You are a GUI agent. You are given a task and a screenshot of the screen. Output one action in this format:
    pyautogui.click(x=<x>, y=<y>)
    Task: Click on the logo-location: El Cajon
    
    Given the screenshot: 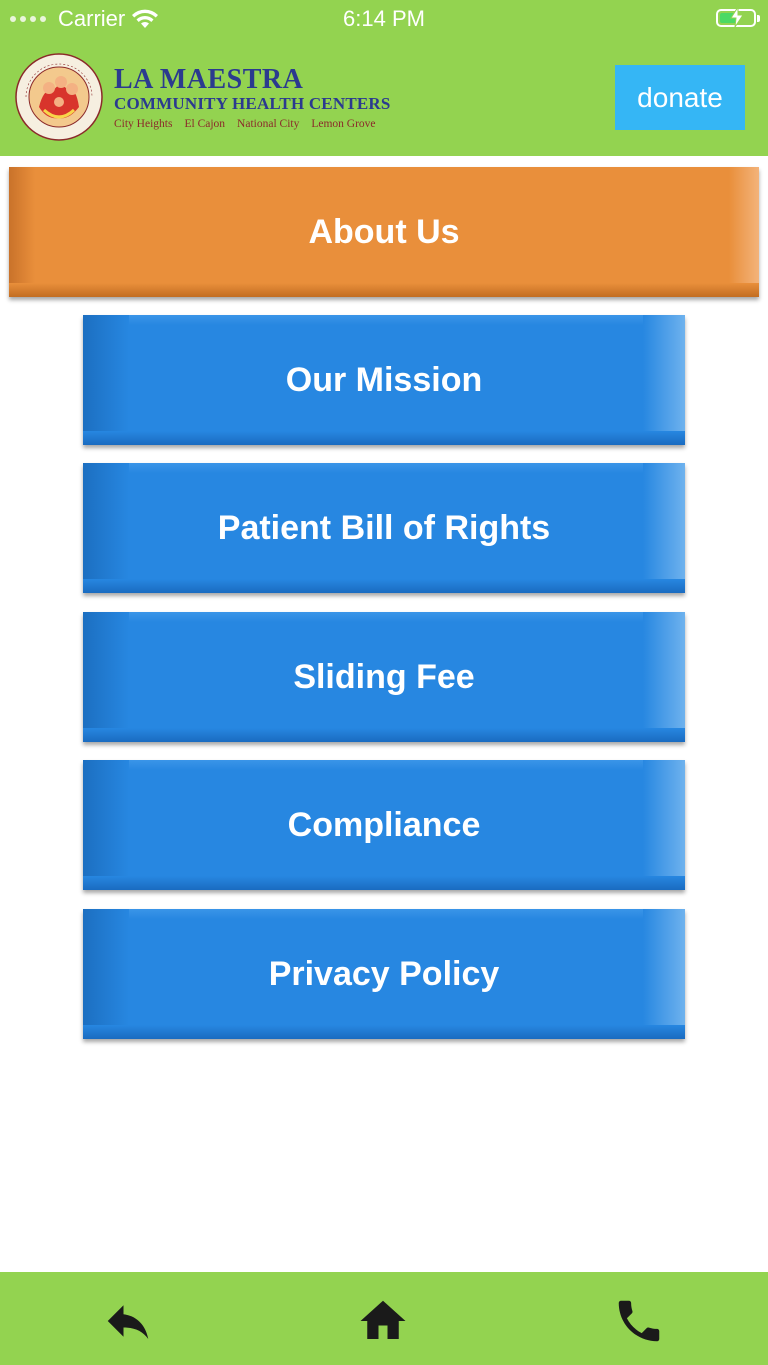 What is the action you would take?
    pyautogui.click(x=205, y=124)
    